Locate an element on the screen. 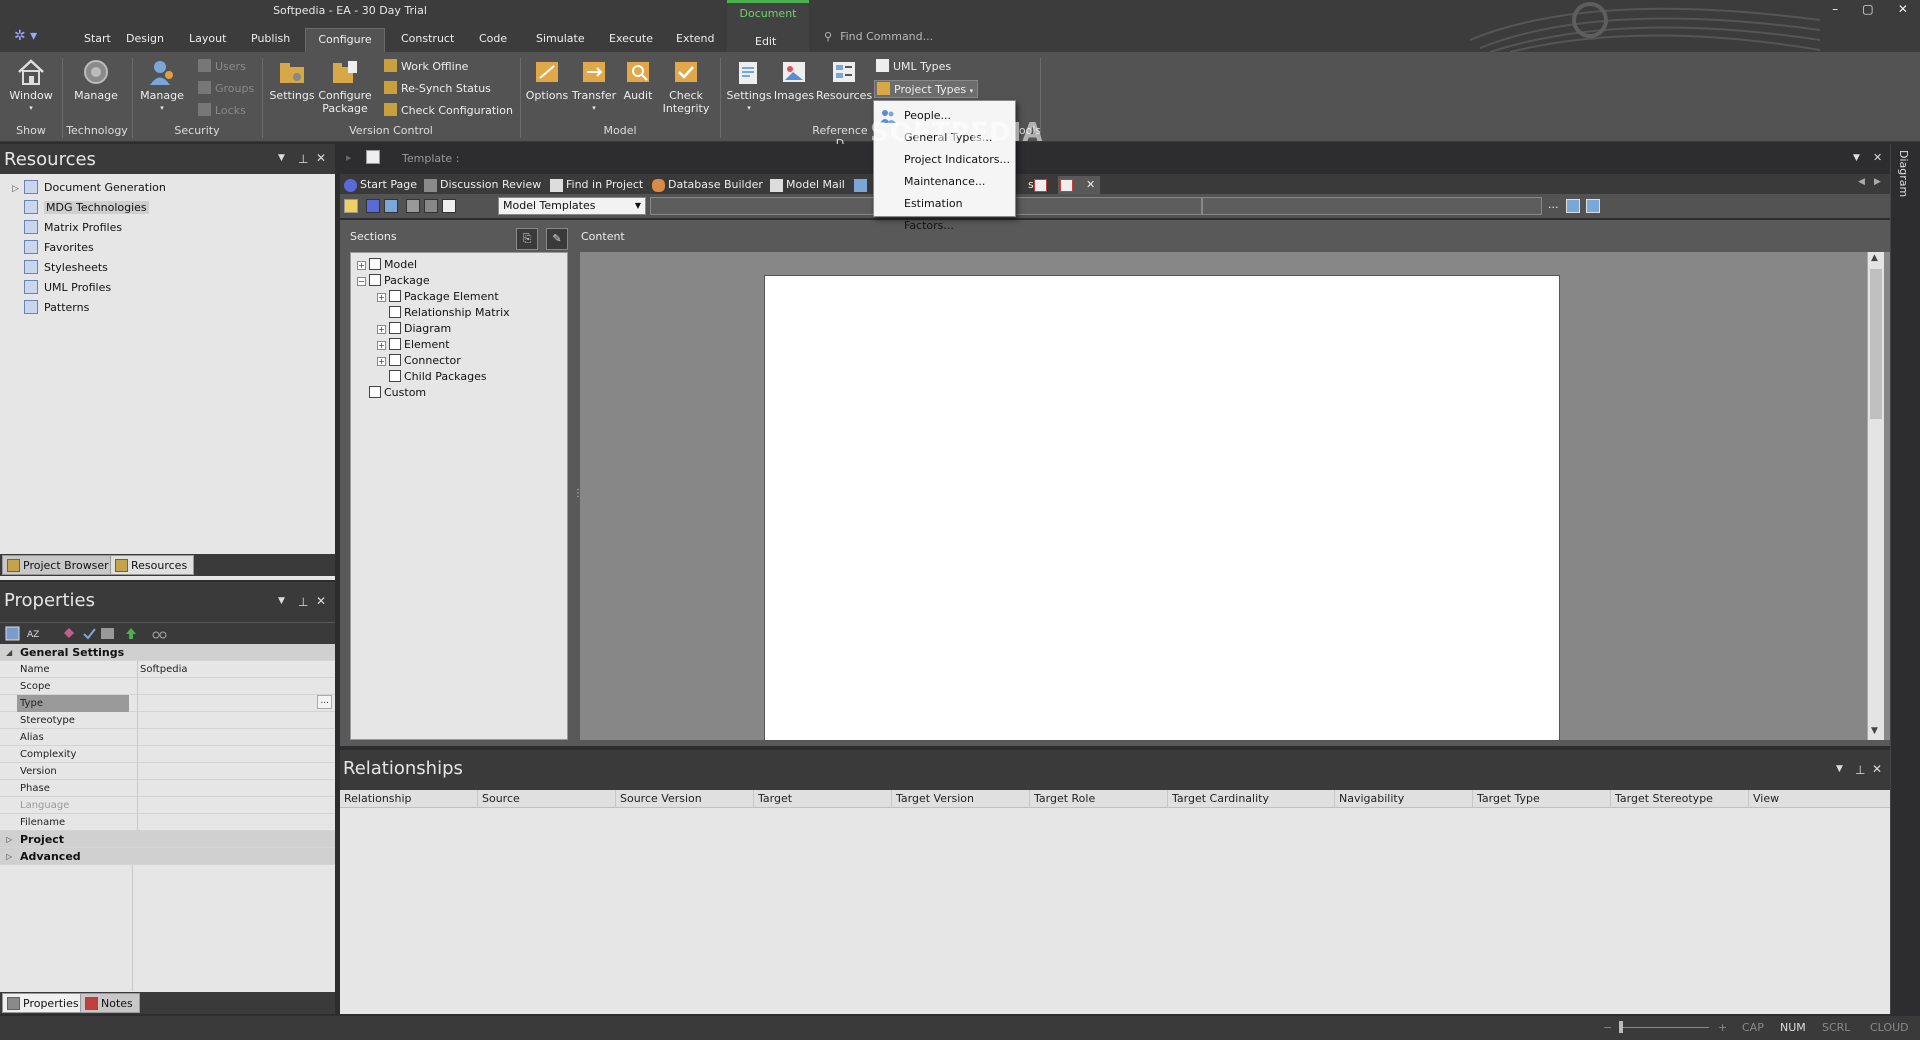 The image size is (1920, 1040). security-manage-button: Manage ▾ is located at coordinates (162, 86).